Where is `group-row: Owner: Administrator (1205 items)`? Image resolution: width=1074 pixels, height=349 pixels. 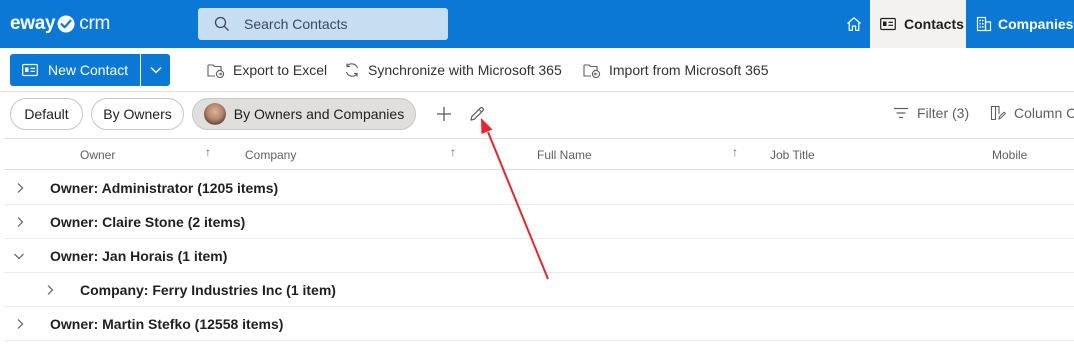 group-row: Owner: Administrator (1205 items) is located at coordinates (539, 188).